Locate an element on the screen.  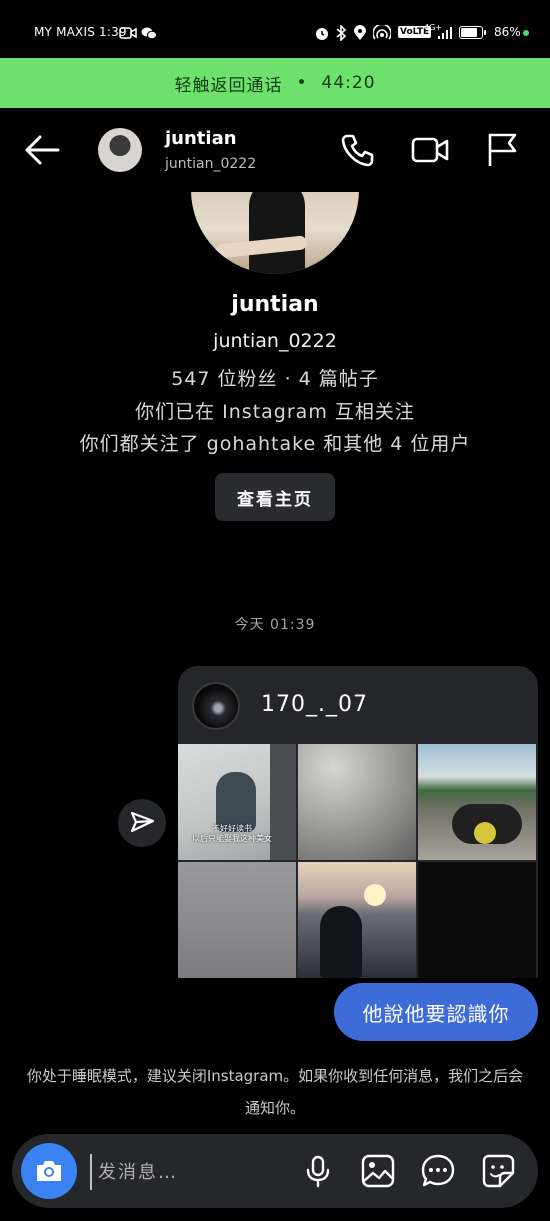
hotspot-icon is located at coordinates (382, 33).